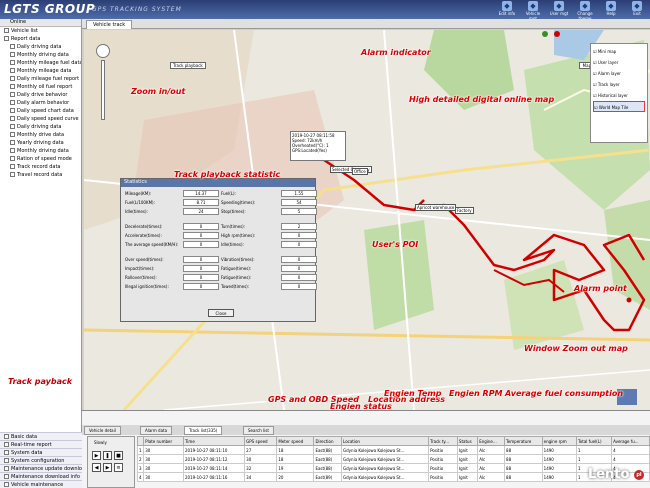 The image size is (650, 488). I want to click on stat-value: 54, so click(299, 202).